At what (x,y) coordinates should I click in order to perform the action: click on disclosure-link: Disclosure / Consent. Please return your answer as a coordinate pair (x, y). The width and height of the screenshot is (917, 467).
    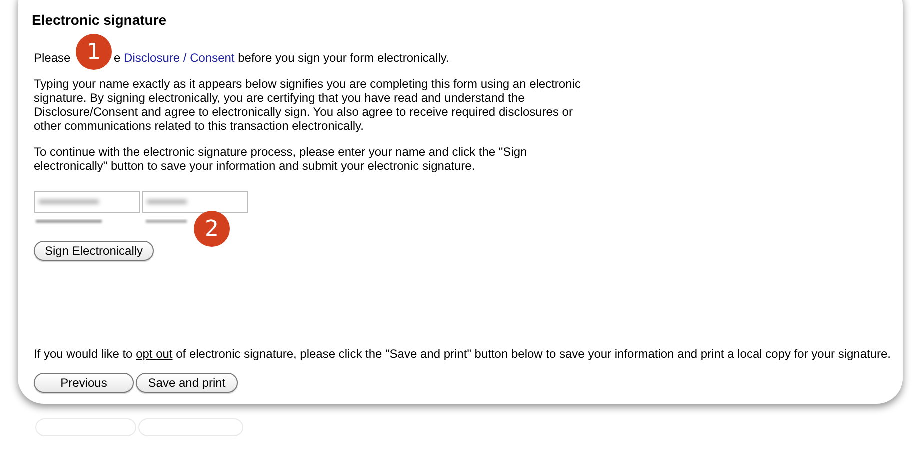
    Looking at the image, I should click on (179, 58).